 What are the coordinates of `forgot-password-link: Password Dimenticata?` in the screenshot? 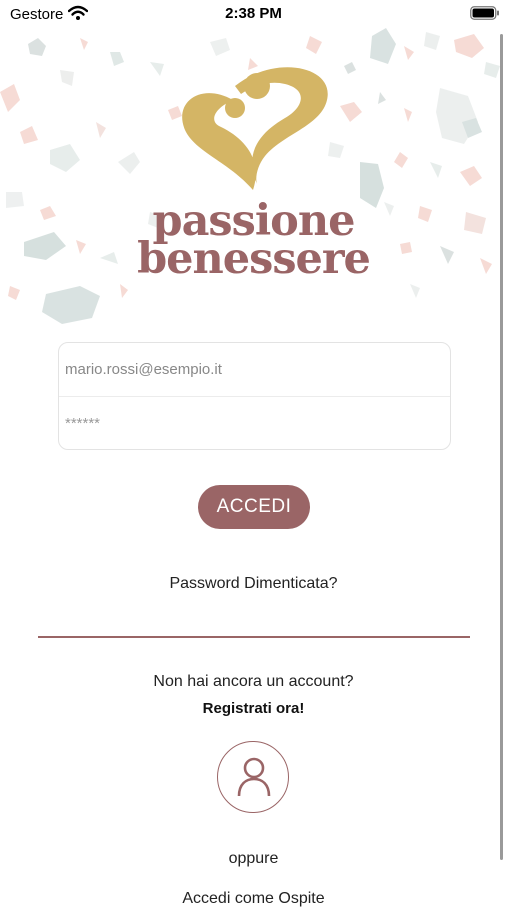 It's located at (253, 584).